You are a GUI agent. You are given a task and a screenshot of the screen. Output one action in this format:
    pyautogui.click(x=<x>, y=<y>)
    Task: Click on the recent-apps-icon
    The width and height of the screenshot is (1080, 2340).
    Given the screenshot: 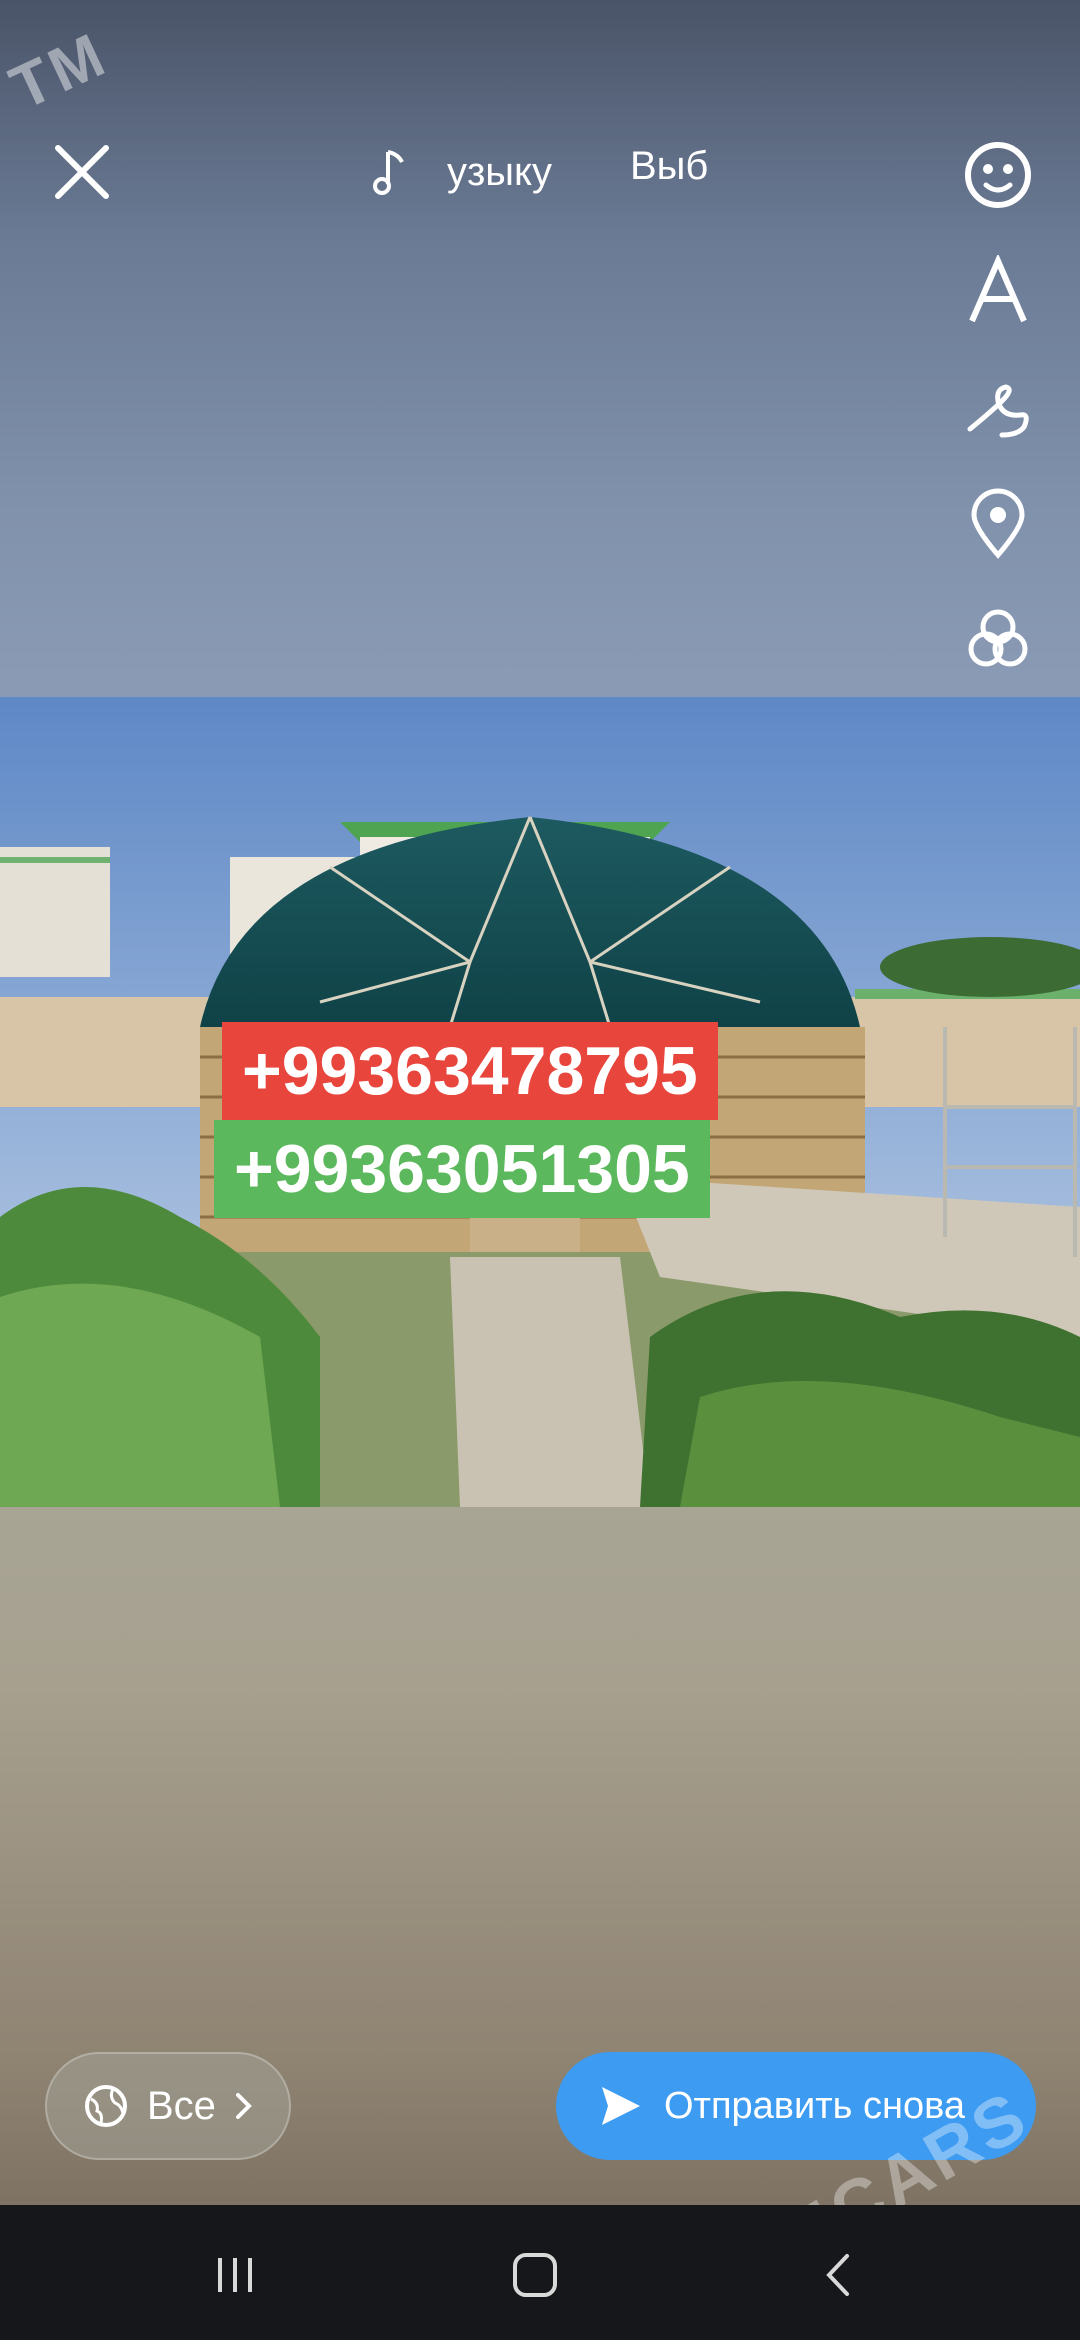 What is the action you would take?
    pyautogui.click(x=235, y=2275)
    